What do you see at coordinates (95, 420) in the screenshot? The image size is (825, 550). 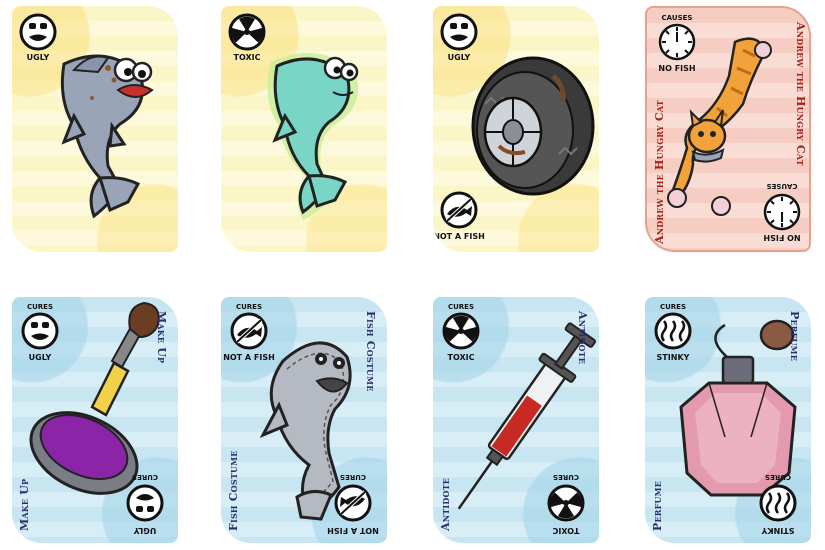 I see `make-up-card: CURES UGLY Make Up Make Up CURES UGLY` at bounding box center [95, 420].